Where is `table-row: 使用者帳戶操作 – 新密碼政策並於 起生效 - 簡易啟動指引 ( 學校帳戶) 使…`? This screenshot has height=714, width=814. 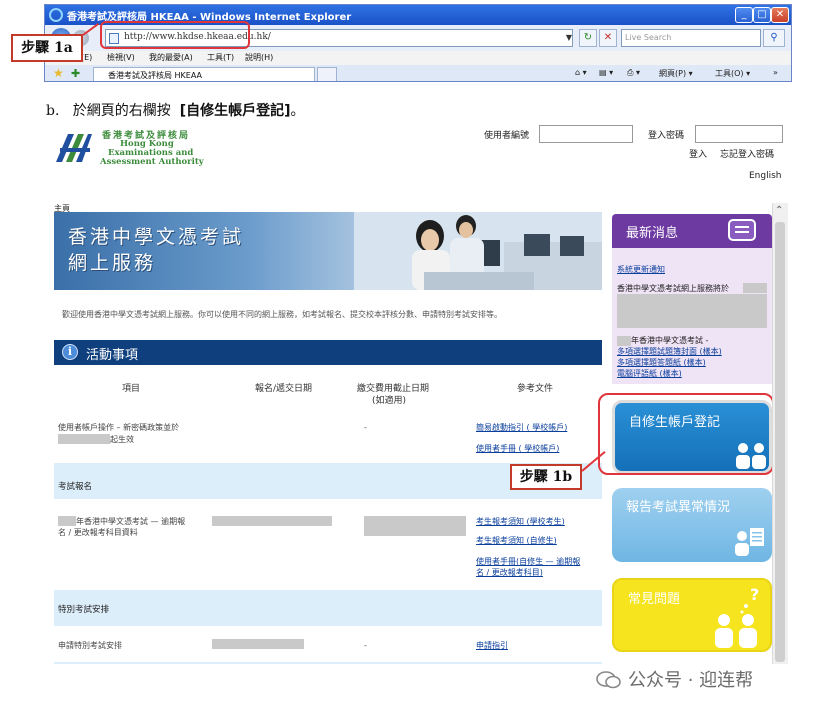 table-row: 使用者帳戶操作 – 新密碼政策並於 起生效 - 簡易啟動指引 ( 學校帳戶) 使… is located at coordinates (328, 435).